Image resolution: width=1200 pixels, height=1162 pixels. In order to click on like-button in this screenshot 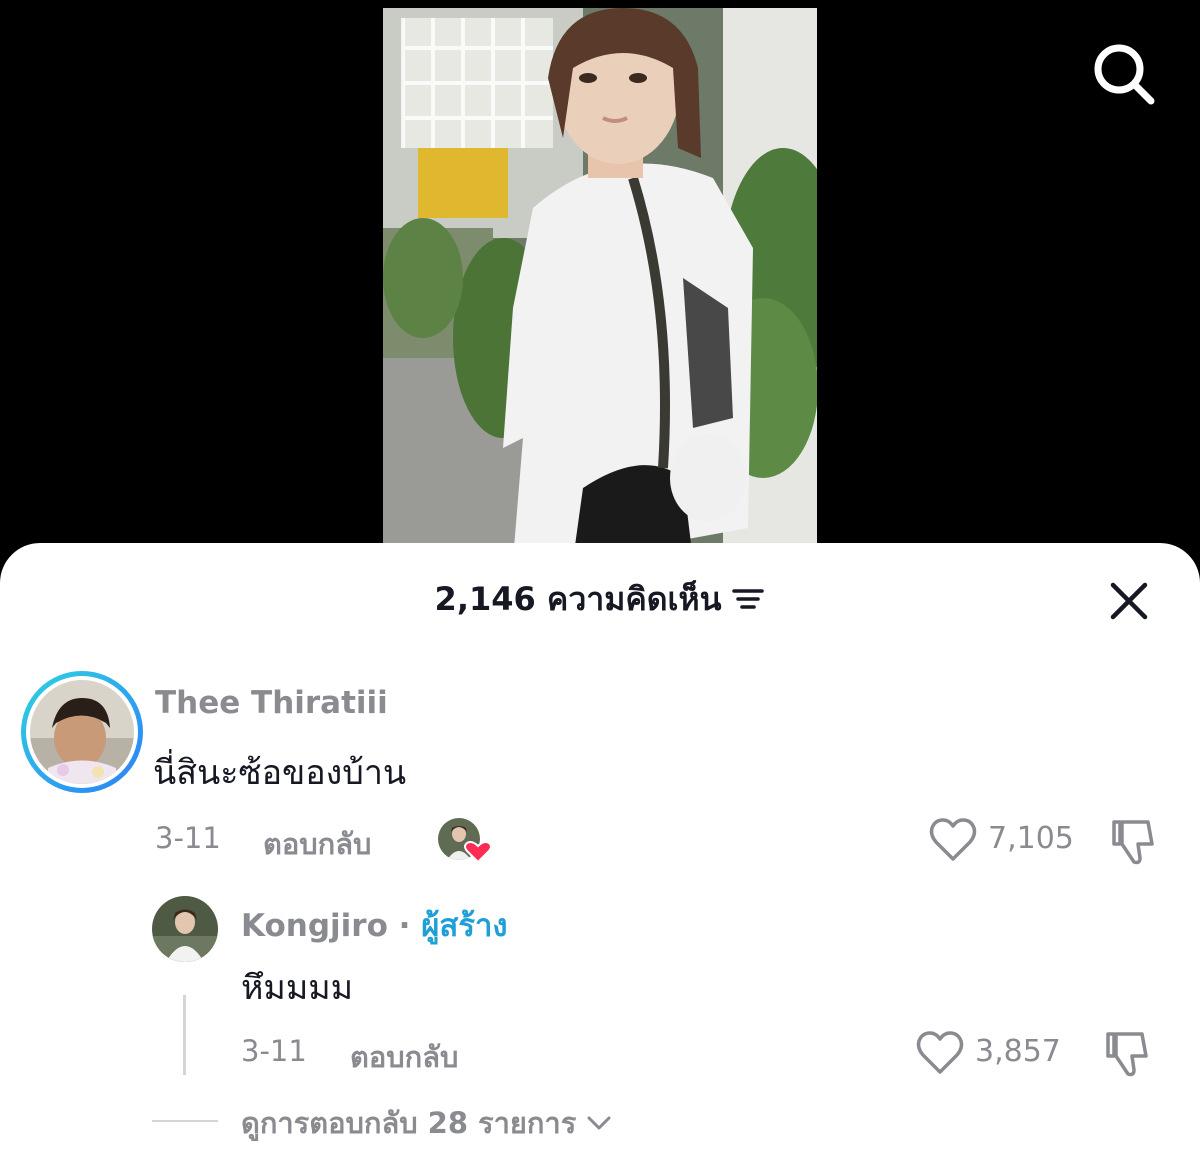, I will do `click(953, 839)`.